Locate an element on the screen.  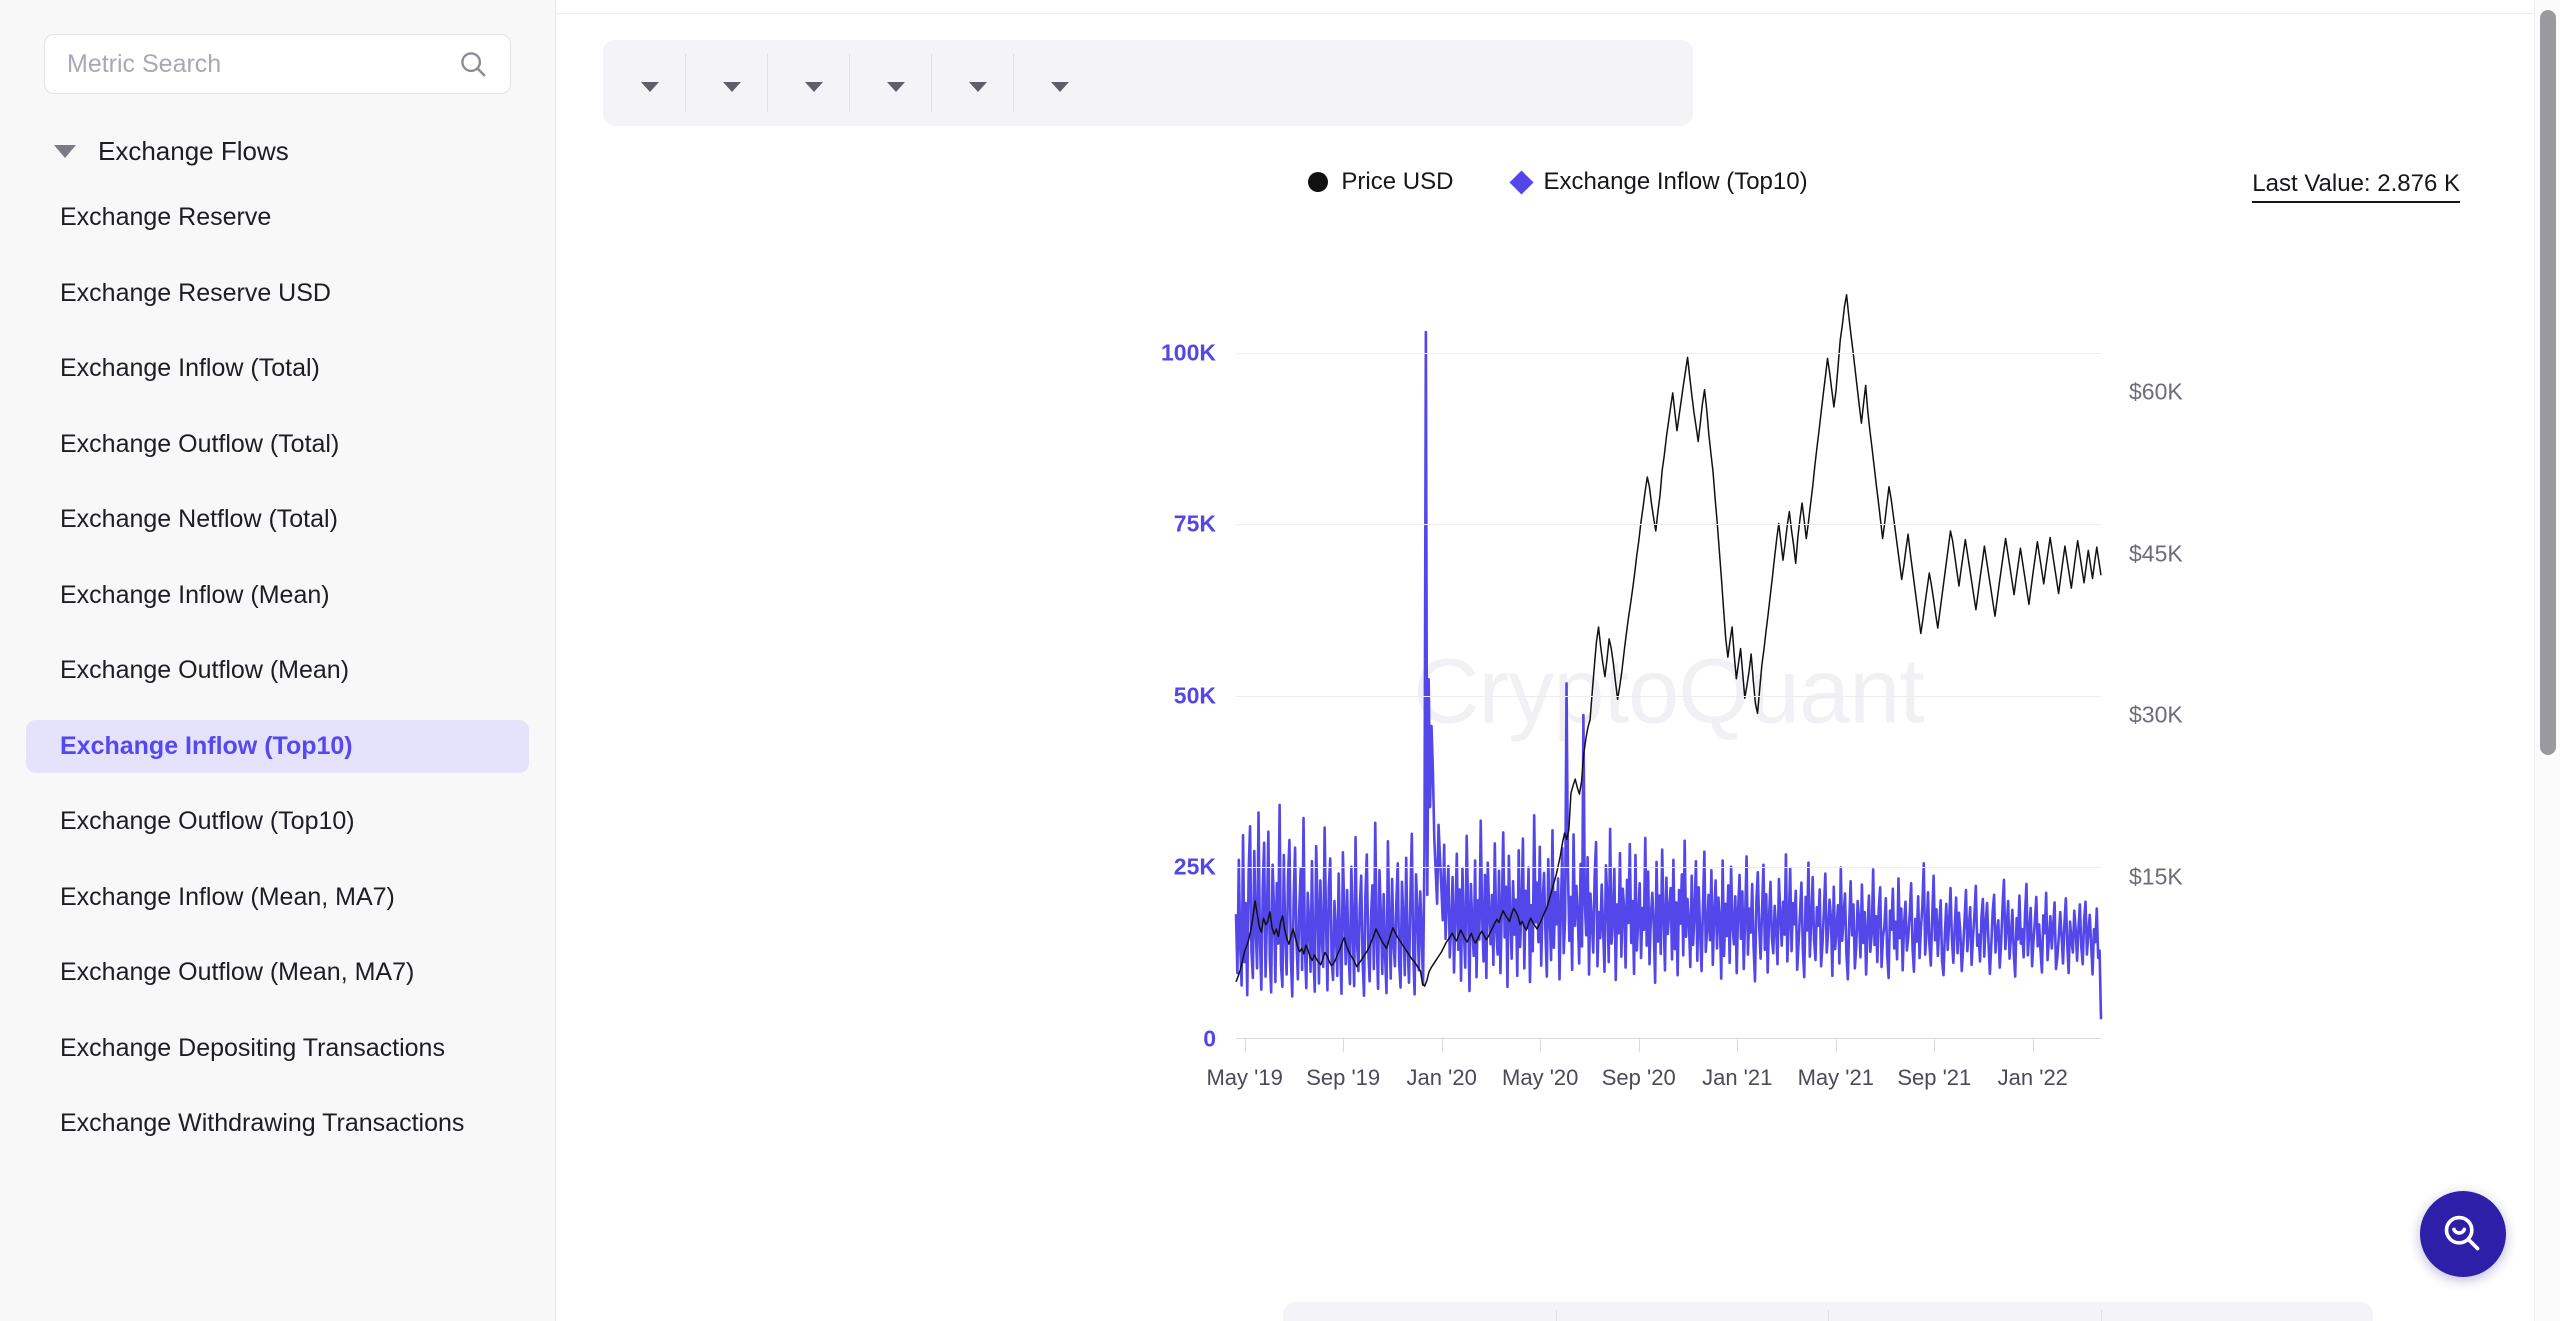
metric-search-box is located at coordinates (277, 64).